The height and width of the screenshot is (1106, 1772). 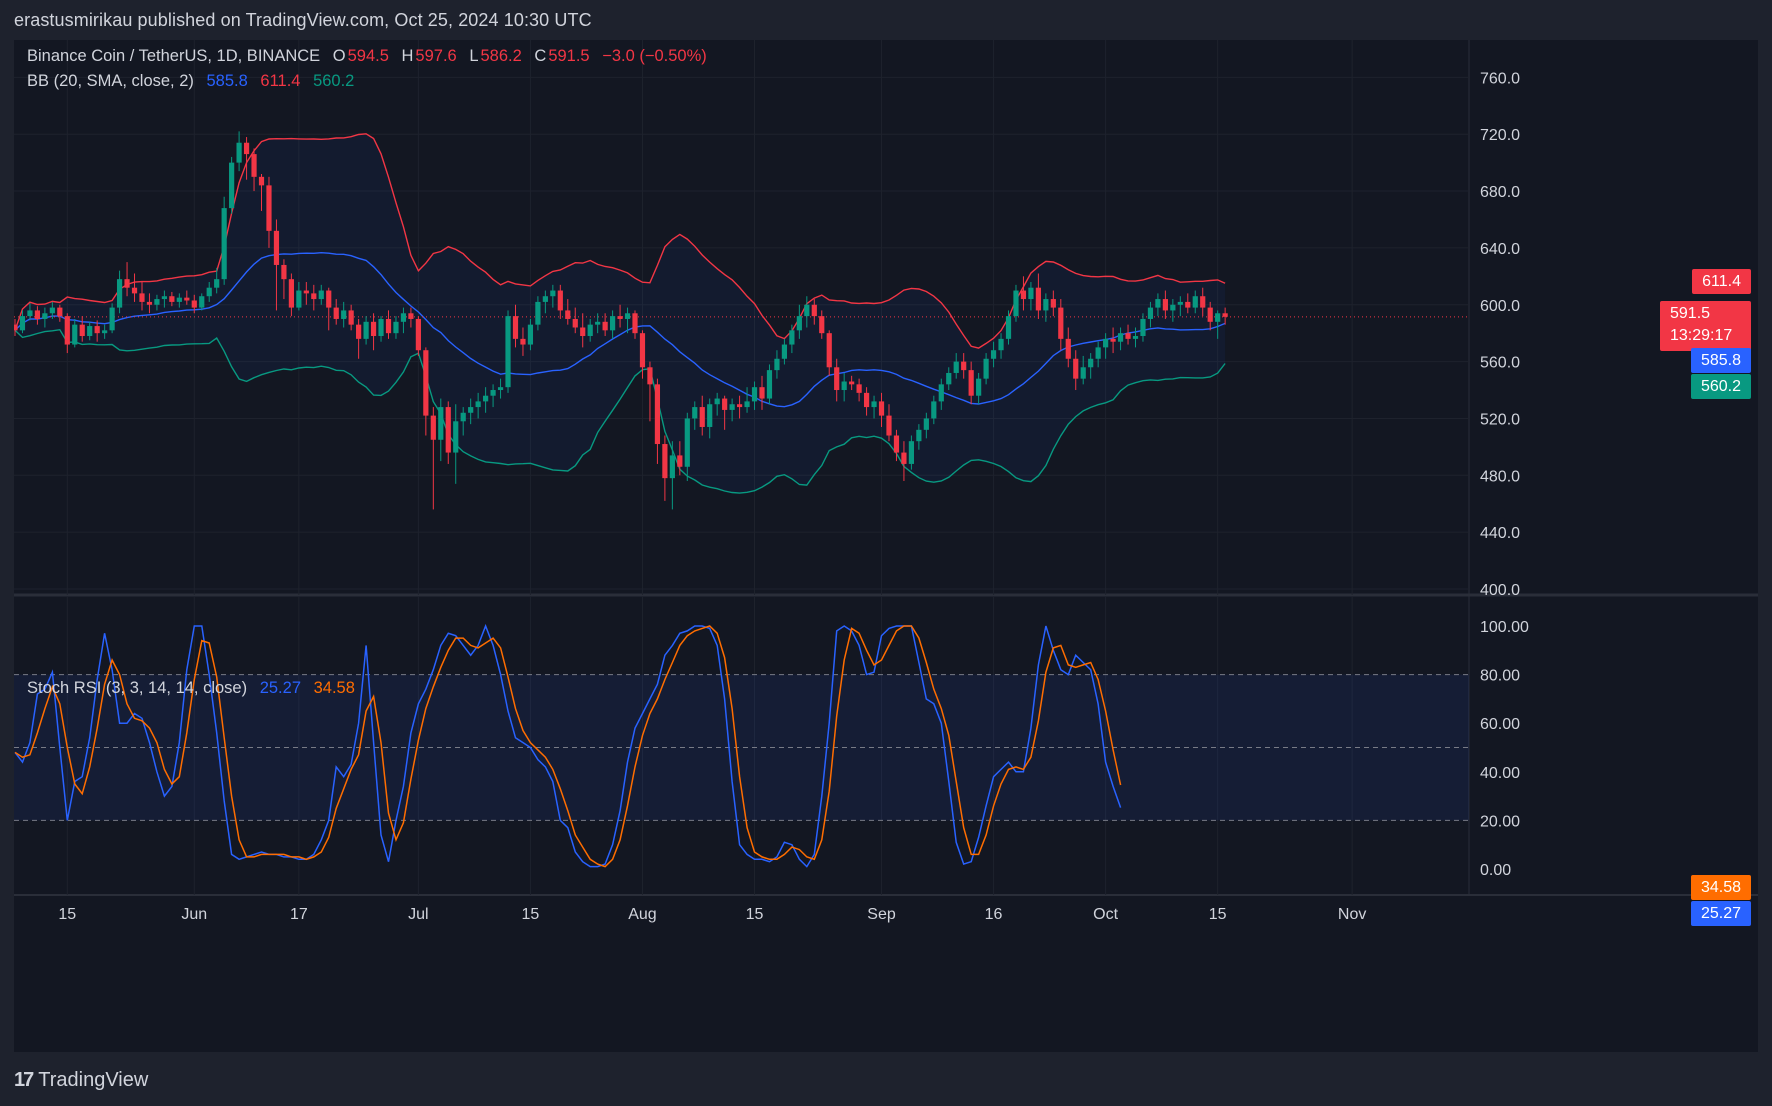 What do you see at coordinates (642, 914) in the screenshot?
I see `time-tick-label: Aug` at bounding box center [642, 914].